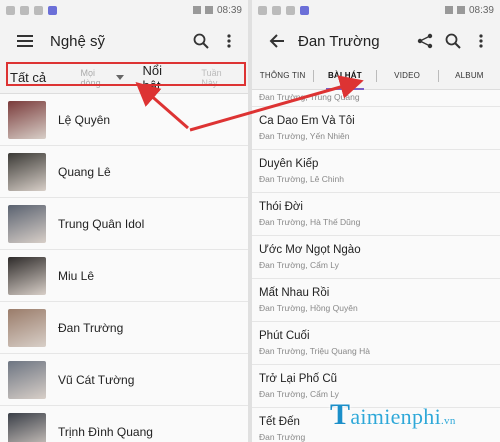 The height and width of the screenshot is (442, 500). I want to click on song-row: Ca Dao Em Và Tôi Đan Trường, Yến Nhiên, so click(376, 128).